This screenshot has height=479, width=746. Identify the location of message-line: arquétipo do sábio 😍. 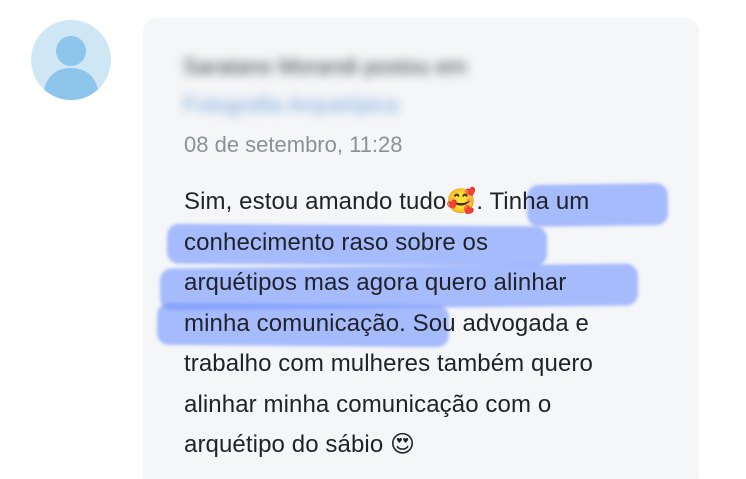
(300, 444).